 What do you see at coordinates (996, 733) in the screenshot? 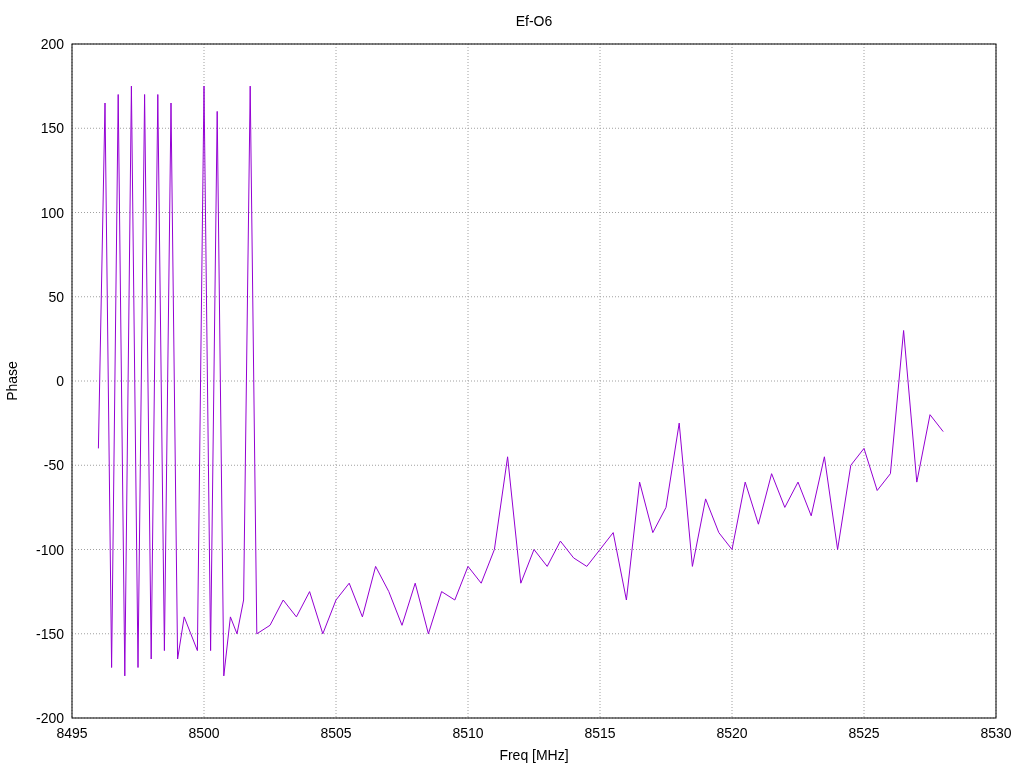
I see `x-tick-label: 8530` at bounding box center [996, 733].